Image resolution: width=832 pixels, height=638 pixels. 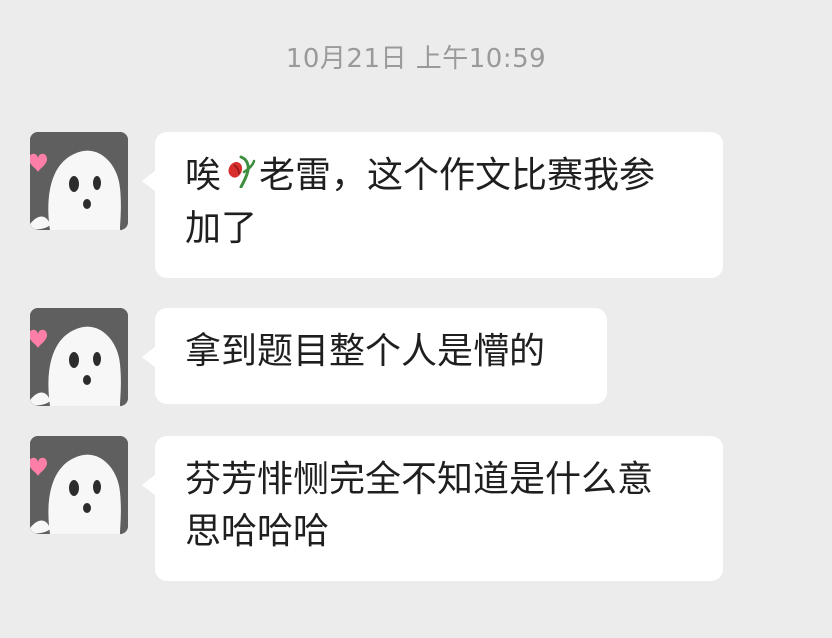 What do you see at coordinates (203, 175) in the screenshot?
I see `message-text: 唉` at bounding box center [203, 175].